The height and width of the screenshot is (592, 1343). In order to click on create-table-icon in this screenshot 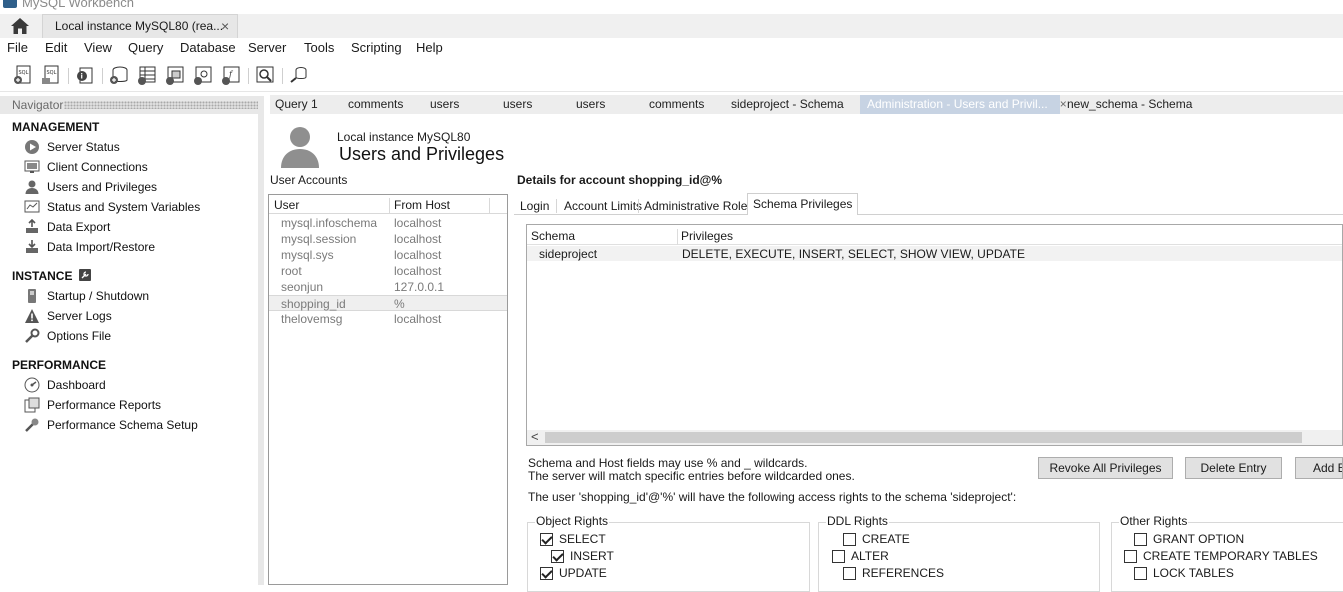, I will do `click(147, 75)`.